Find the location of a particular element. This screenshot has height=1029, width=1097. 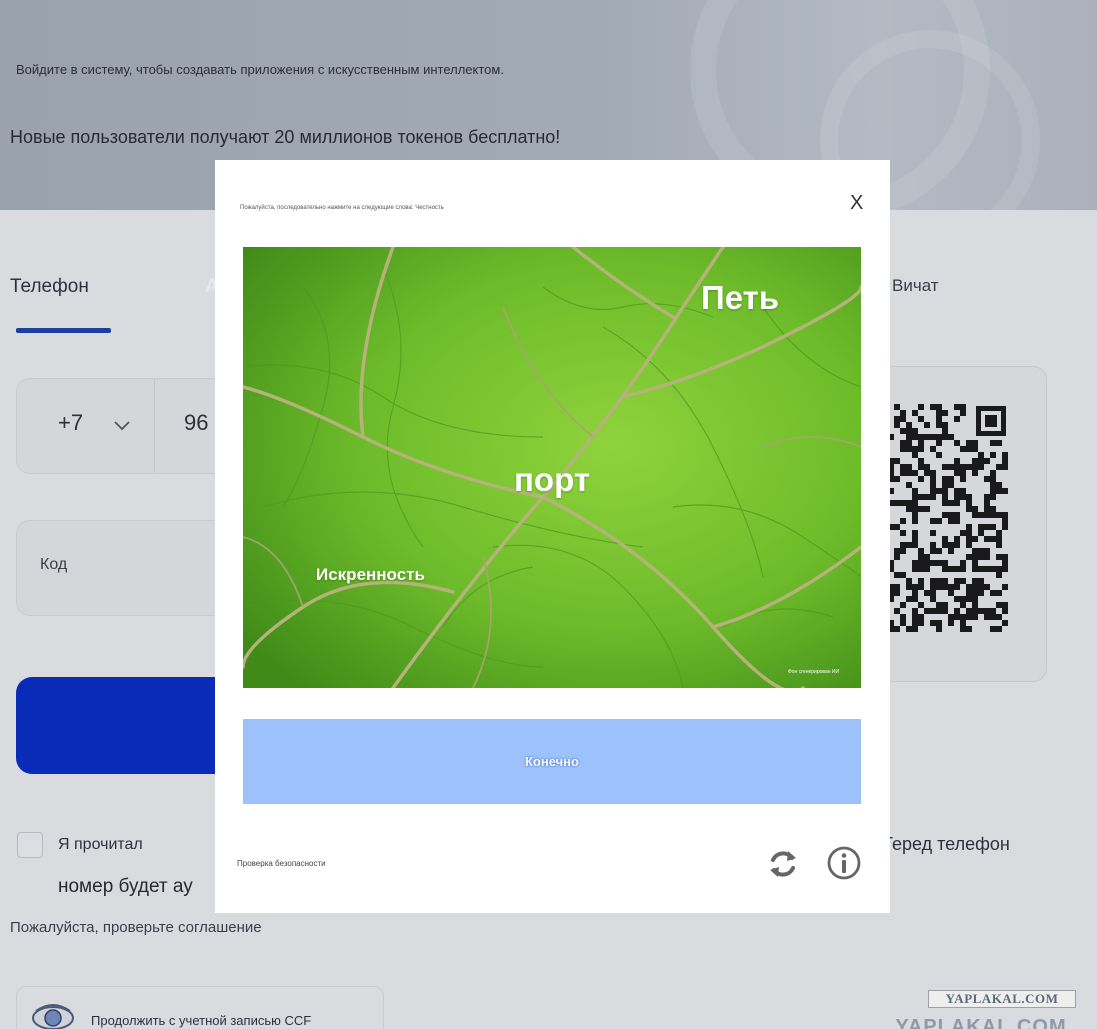

captcha-word: порт is located at coordinates (552, 480).